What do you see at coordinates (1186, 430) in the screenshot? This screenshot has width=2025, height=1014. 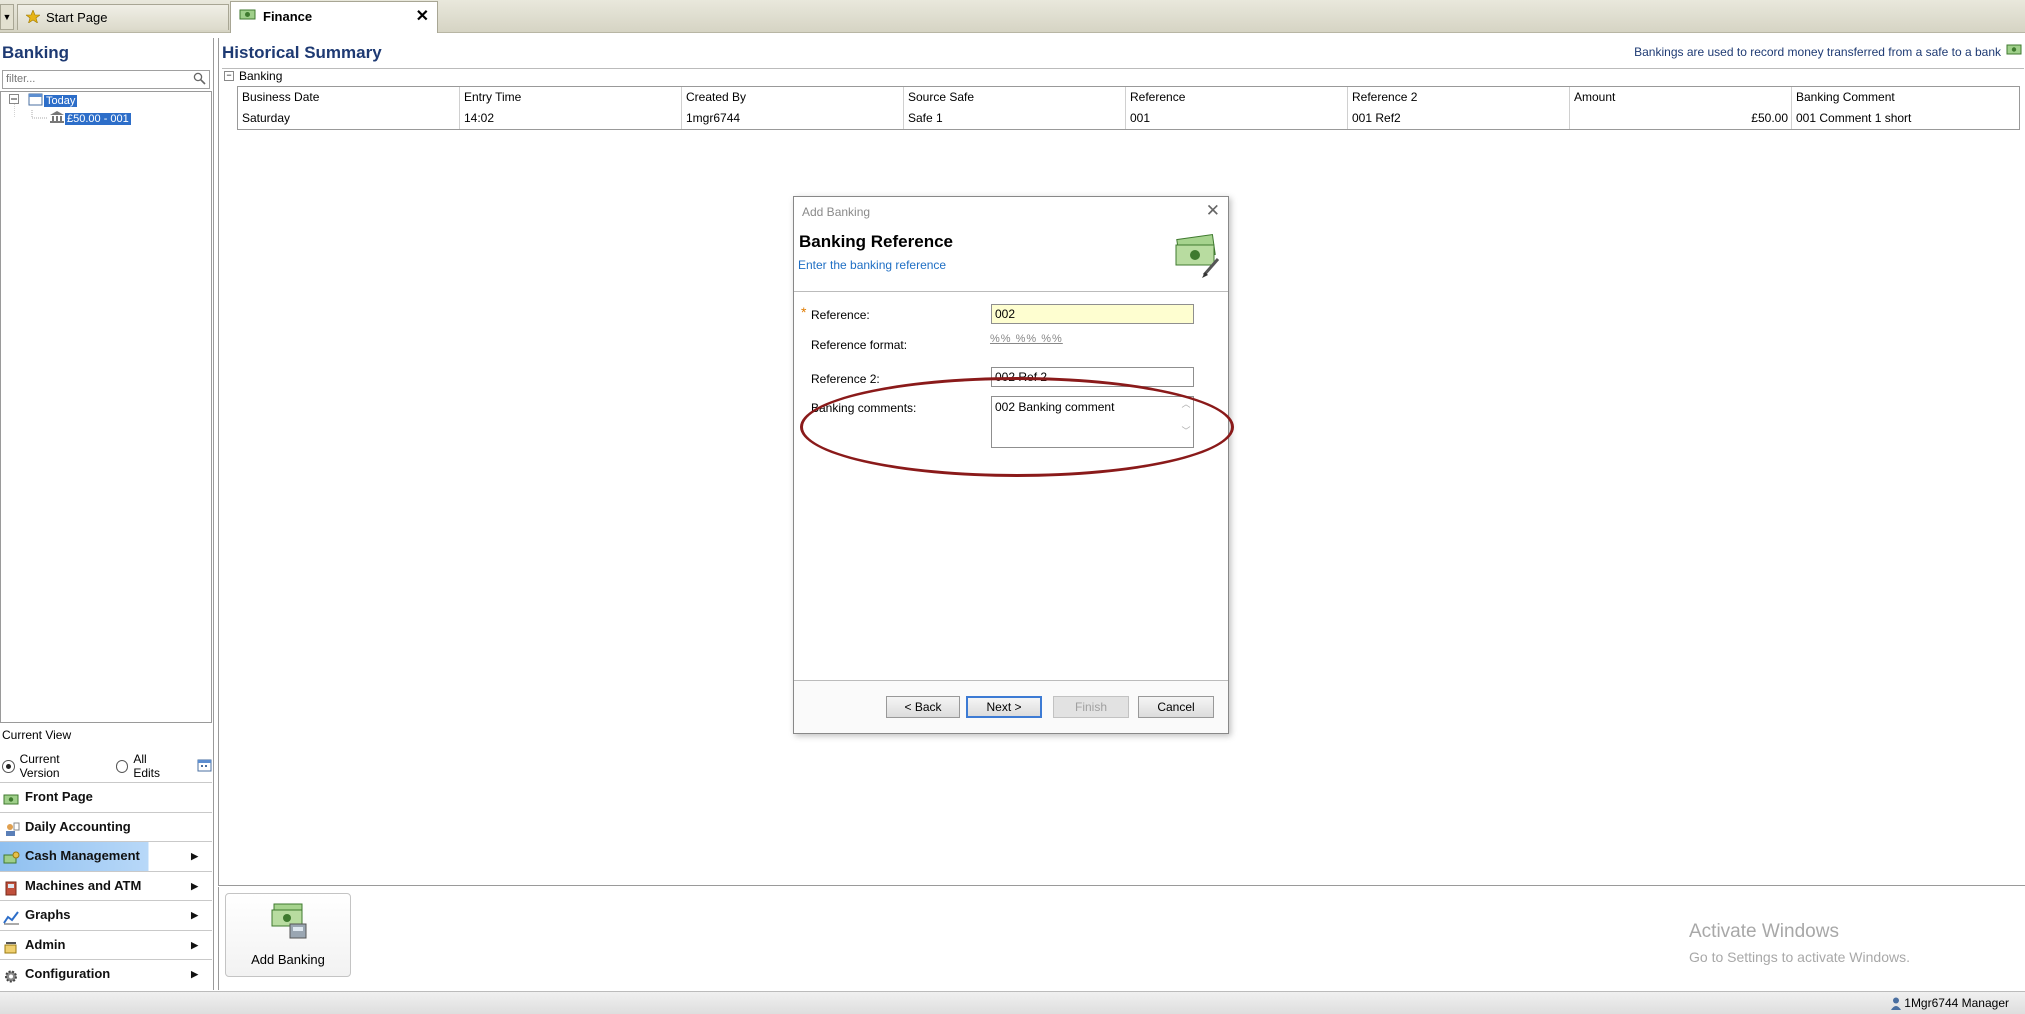 I see `scroll-down-icon: ﹀` at bounding box center [1186, 430].